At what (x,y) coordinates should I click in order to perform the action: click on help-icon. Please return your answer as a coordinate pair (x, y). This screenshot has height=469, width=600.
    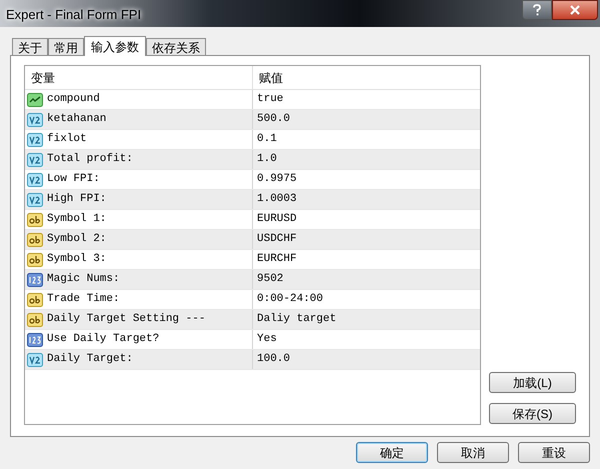
    Looking at the image, I should click on (537, 10).